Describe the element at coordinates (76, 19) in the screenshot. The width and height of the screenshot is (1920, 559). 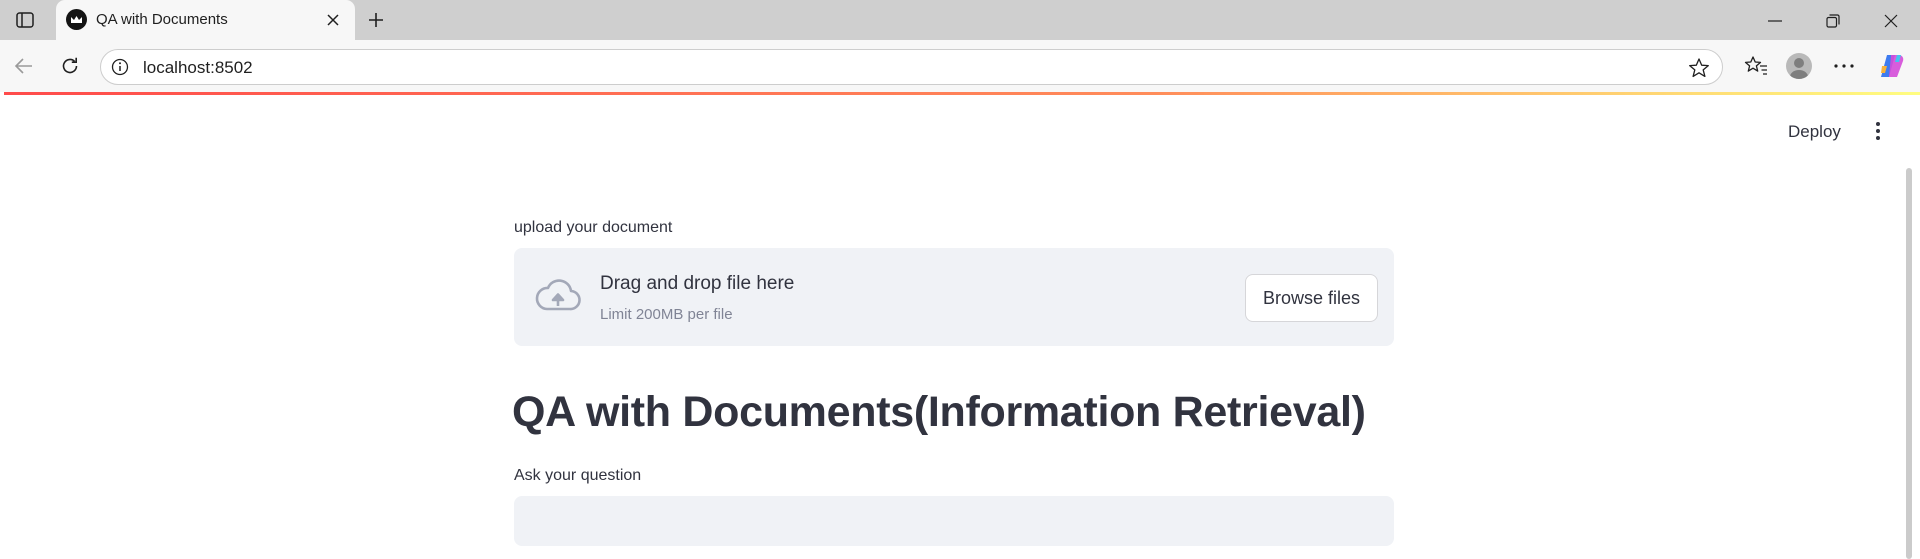
I see `streamlit-crown-icon` at that location.